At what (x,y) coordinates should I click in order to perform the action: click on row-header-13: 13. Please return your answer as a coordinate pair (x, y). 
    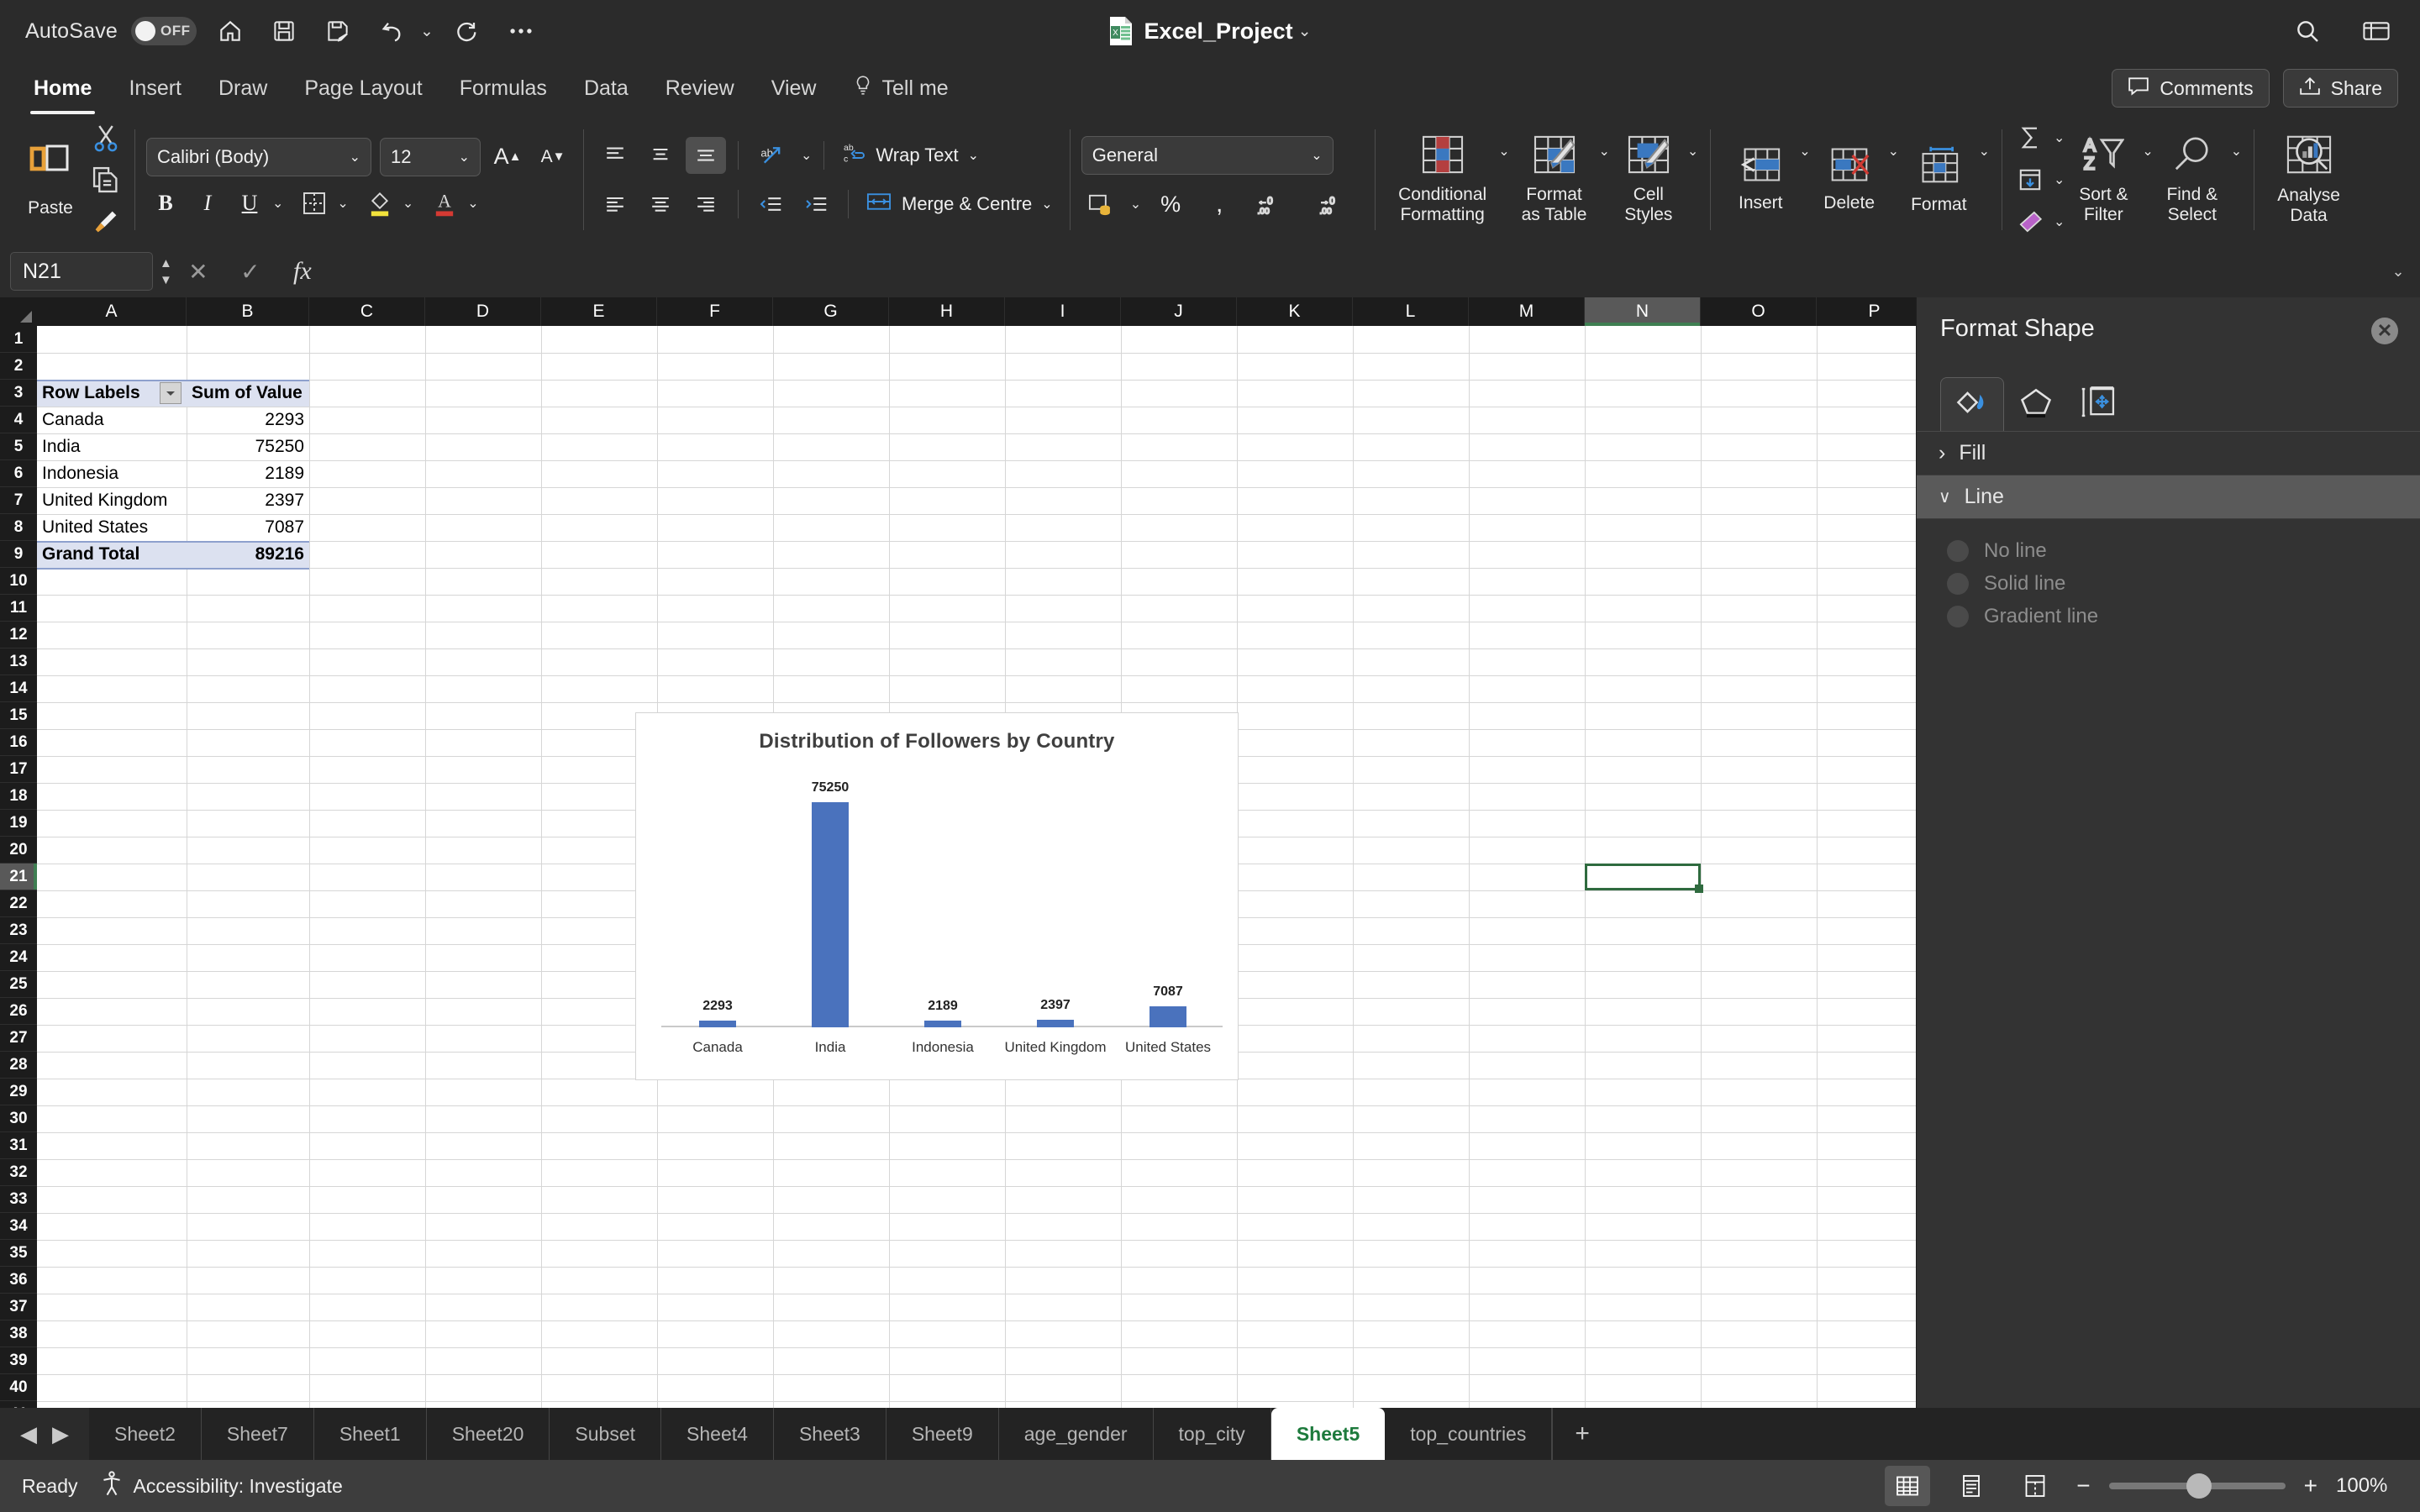
    Looking at the image, I should click on (18, 661).